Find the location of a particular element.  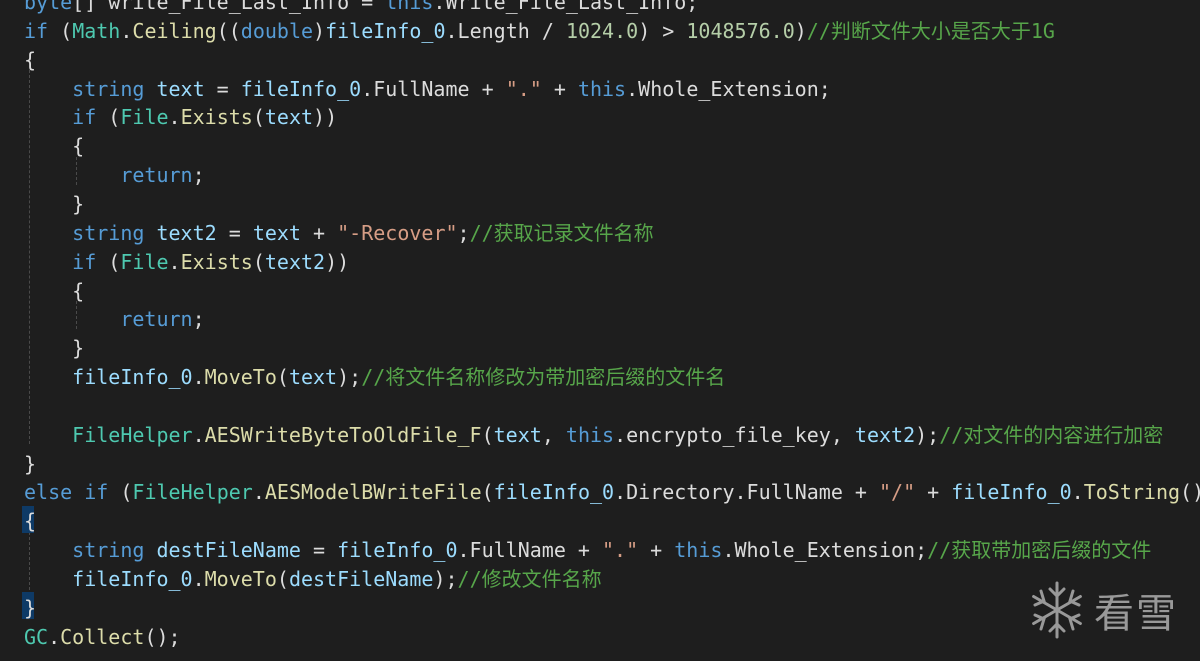

code-token: 1024.0 is located at coordinates (602, 30).